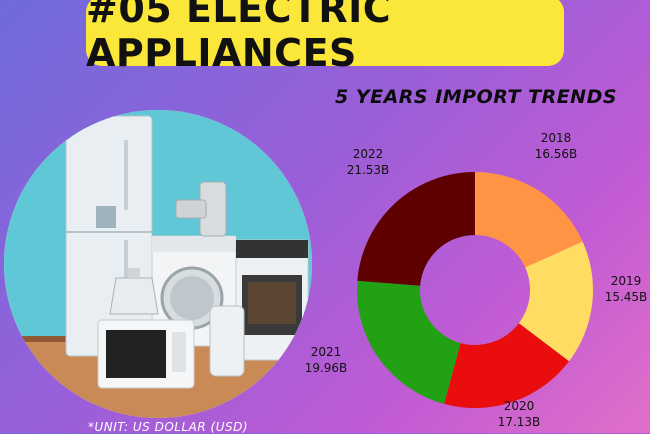  What do you see at coordinates (626, 297) in the screenshot?
I see `slice-value-label: 15.45B` at bounding box center [626, 297].